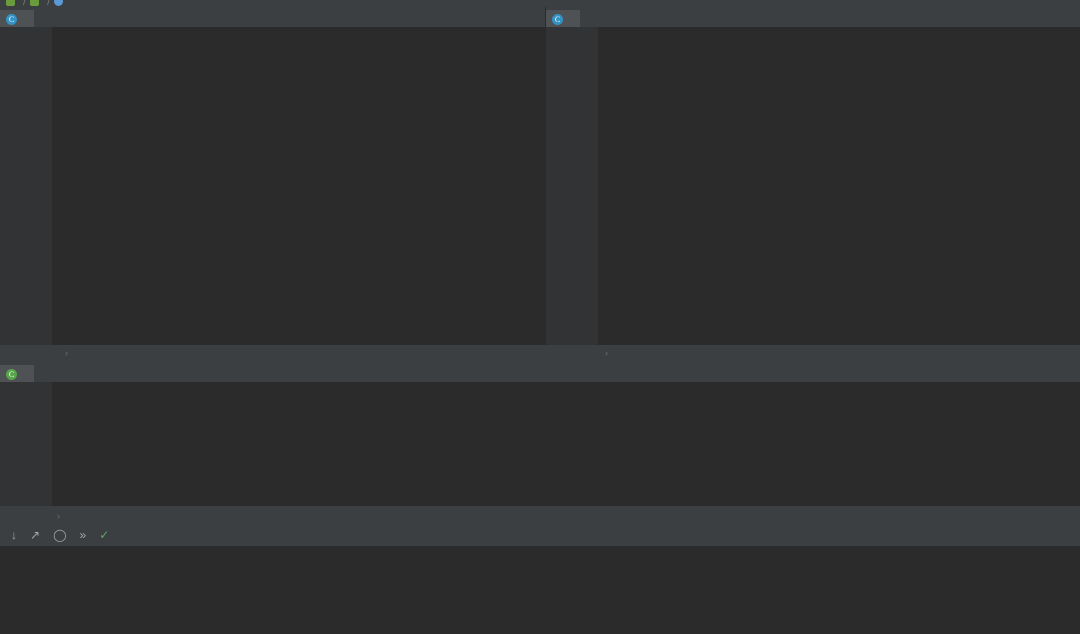 This screenshot has width=1080, height=634. Describe the element at coordinates (272, 18) in the screenshot. I see `tabstrip-left: C` at that location.